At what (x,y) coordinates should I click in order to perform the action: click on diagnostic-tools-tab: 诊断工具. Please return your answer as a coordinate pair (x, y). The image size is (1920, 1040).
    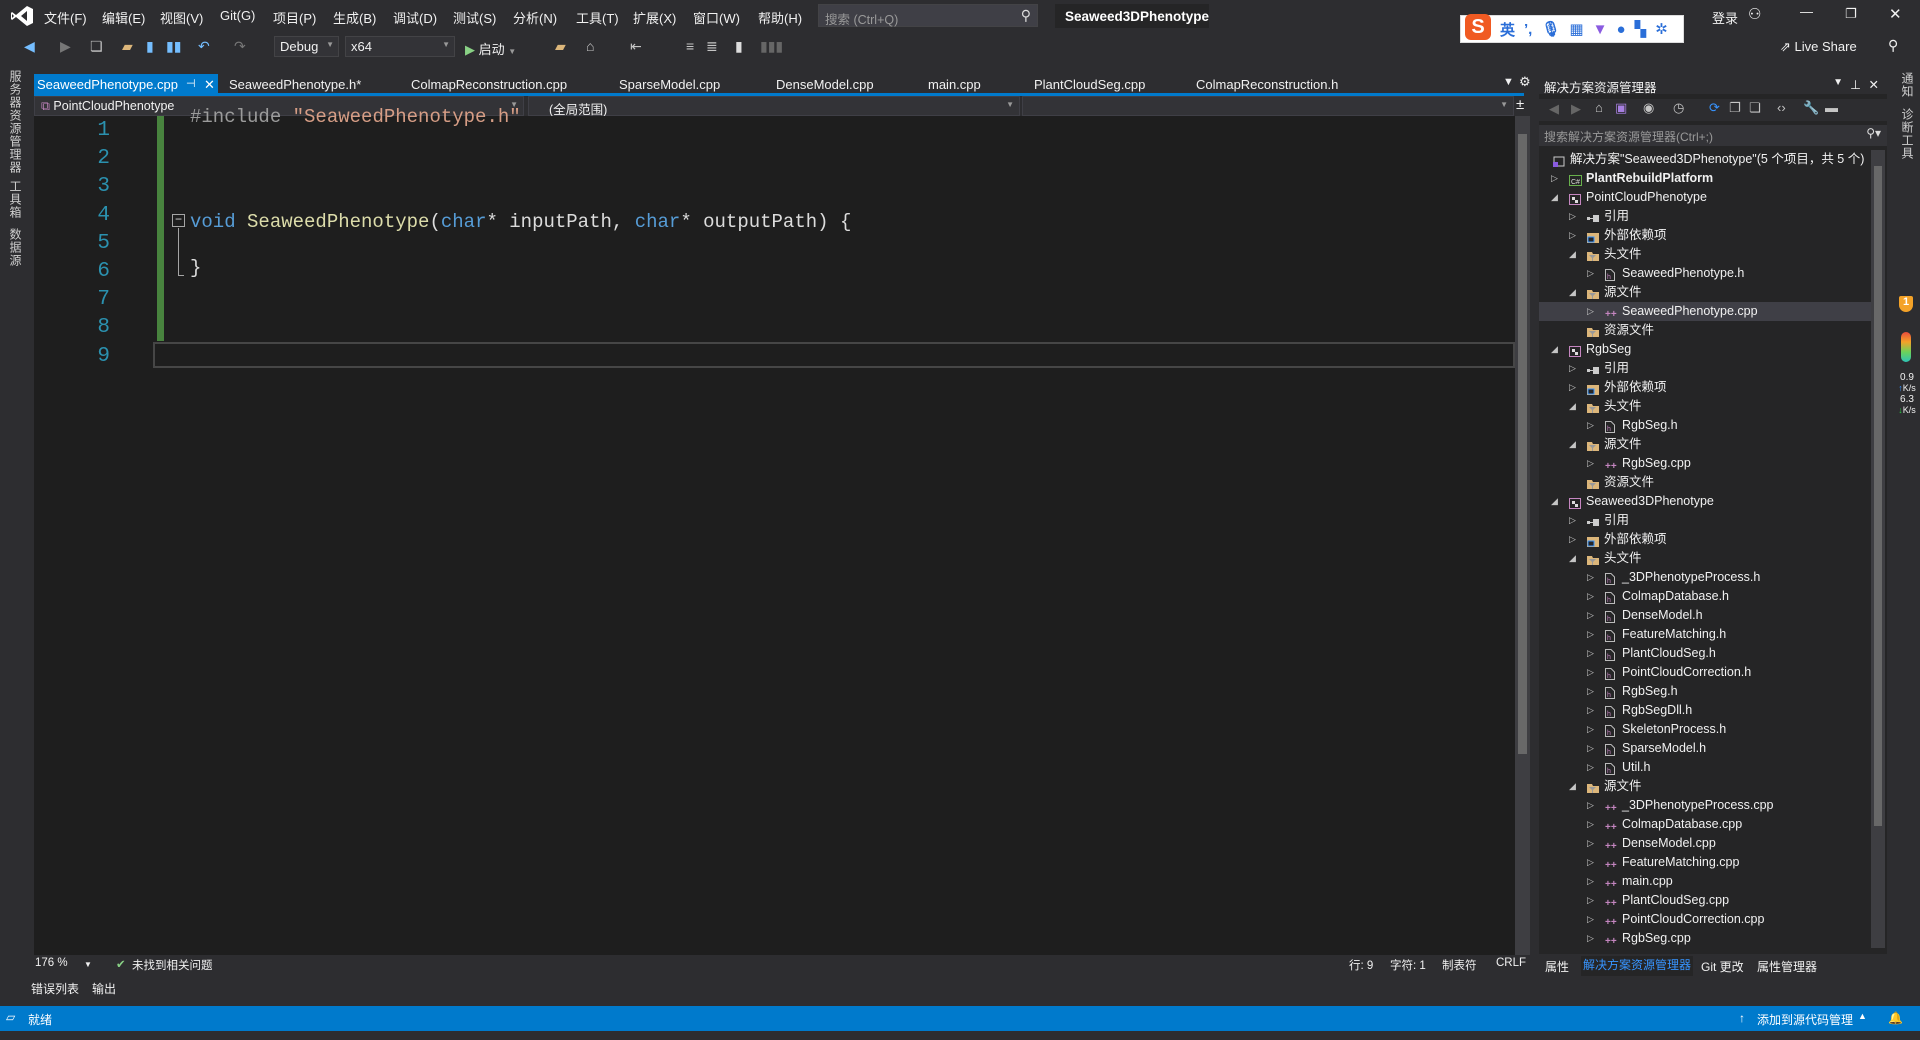
    Looking at the image, I should click on (1907, 134).